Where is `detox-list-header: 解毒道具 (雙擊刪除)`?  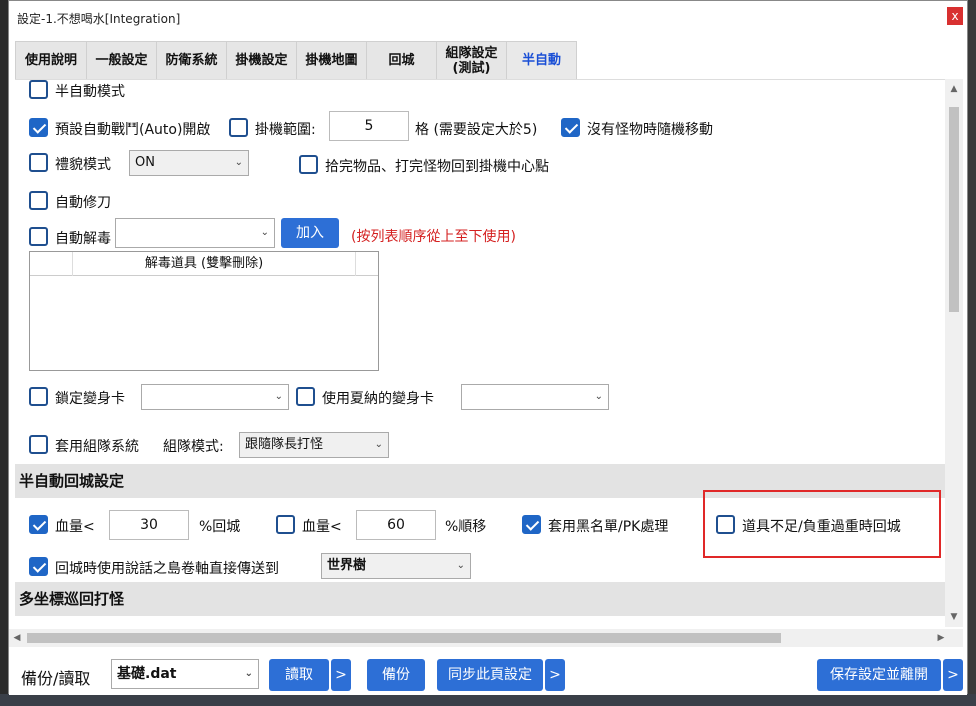
detox-list-header: 解毒道具 (雙擊刪除) is located at coordinates (204, 264).